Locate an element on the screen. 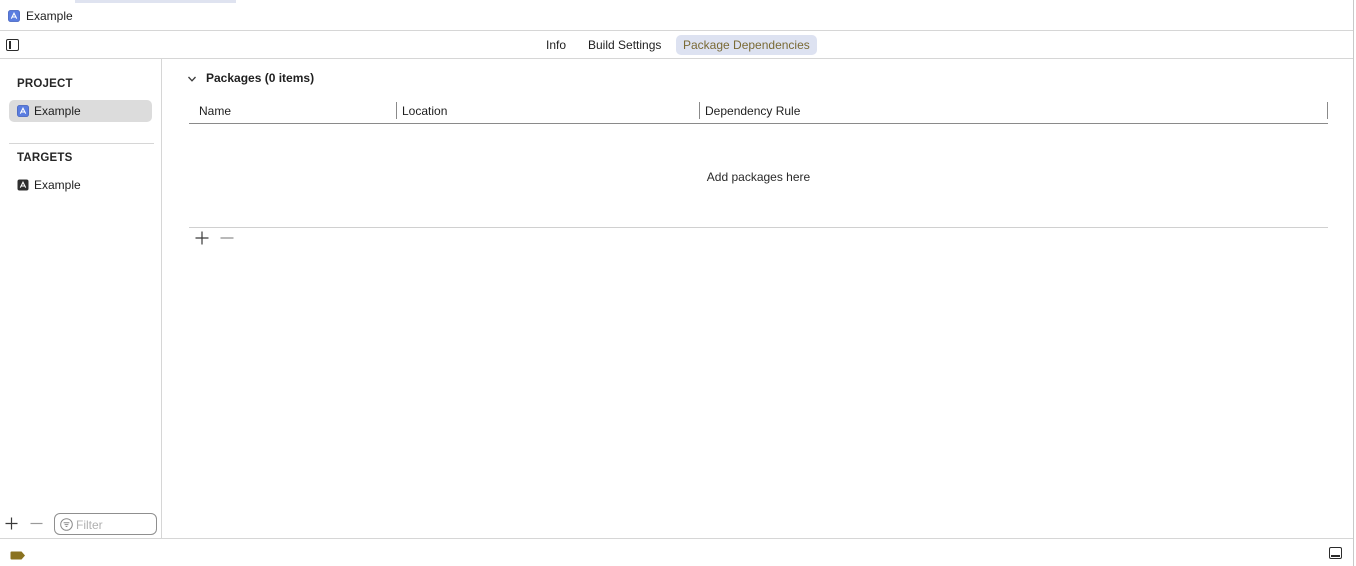 The image size is (1356, 566). filter-input is located at coordinates (115, 524).